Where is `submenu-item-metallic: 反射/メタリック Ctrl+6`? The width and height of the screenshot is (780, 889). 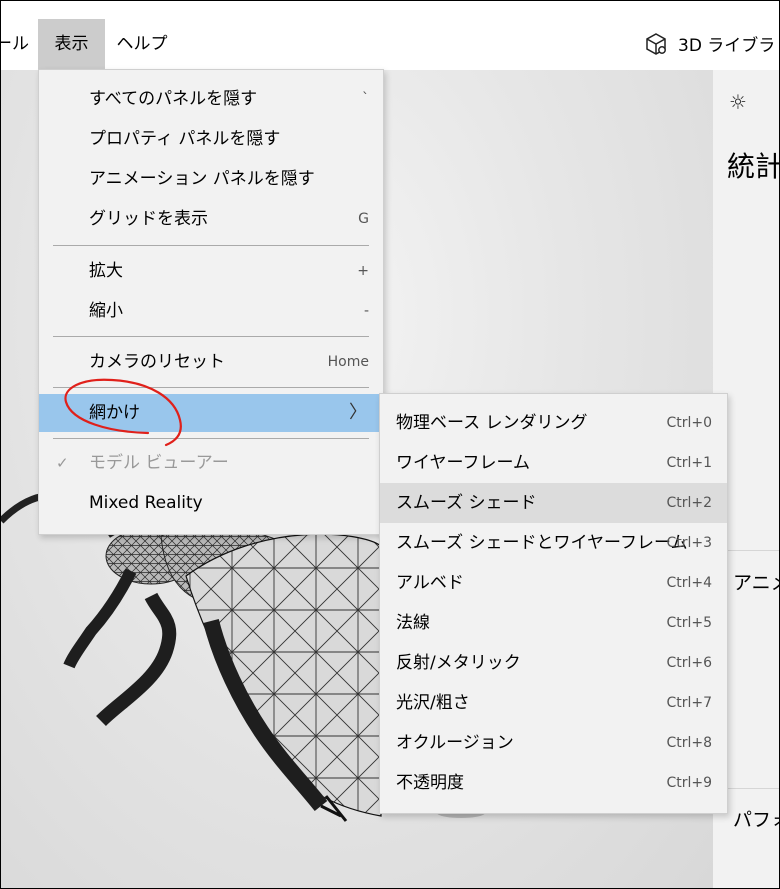
submenu-item-metallic: 反射/メタリック Ctrl+6 is located at coordinates (553, 663).